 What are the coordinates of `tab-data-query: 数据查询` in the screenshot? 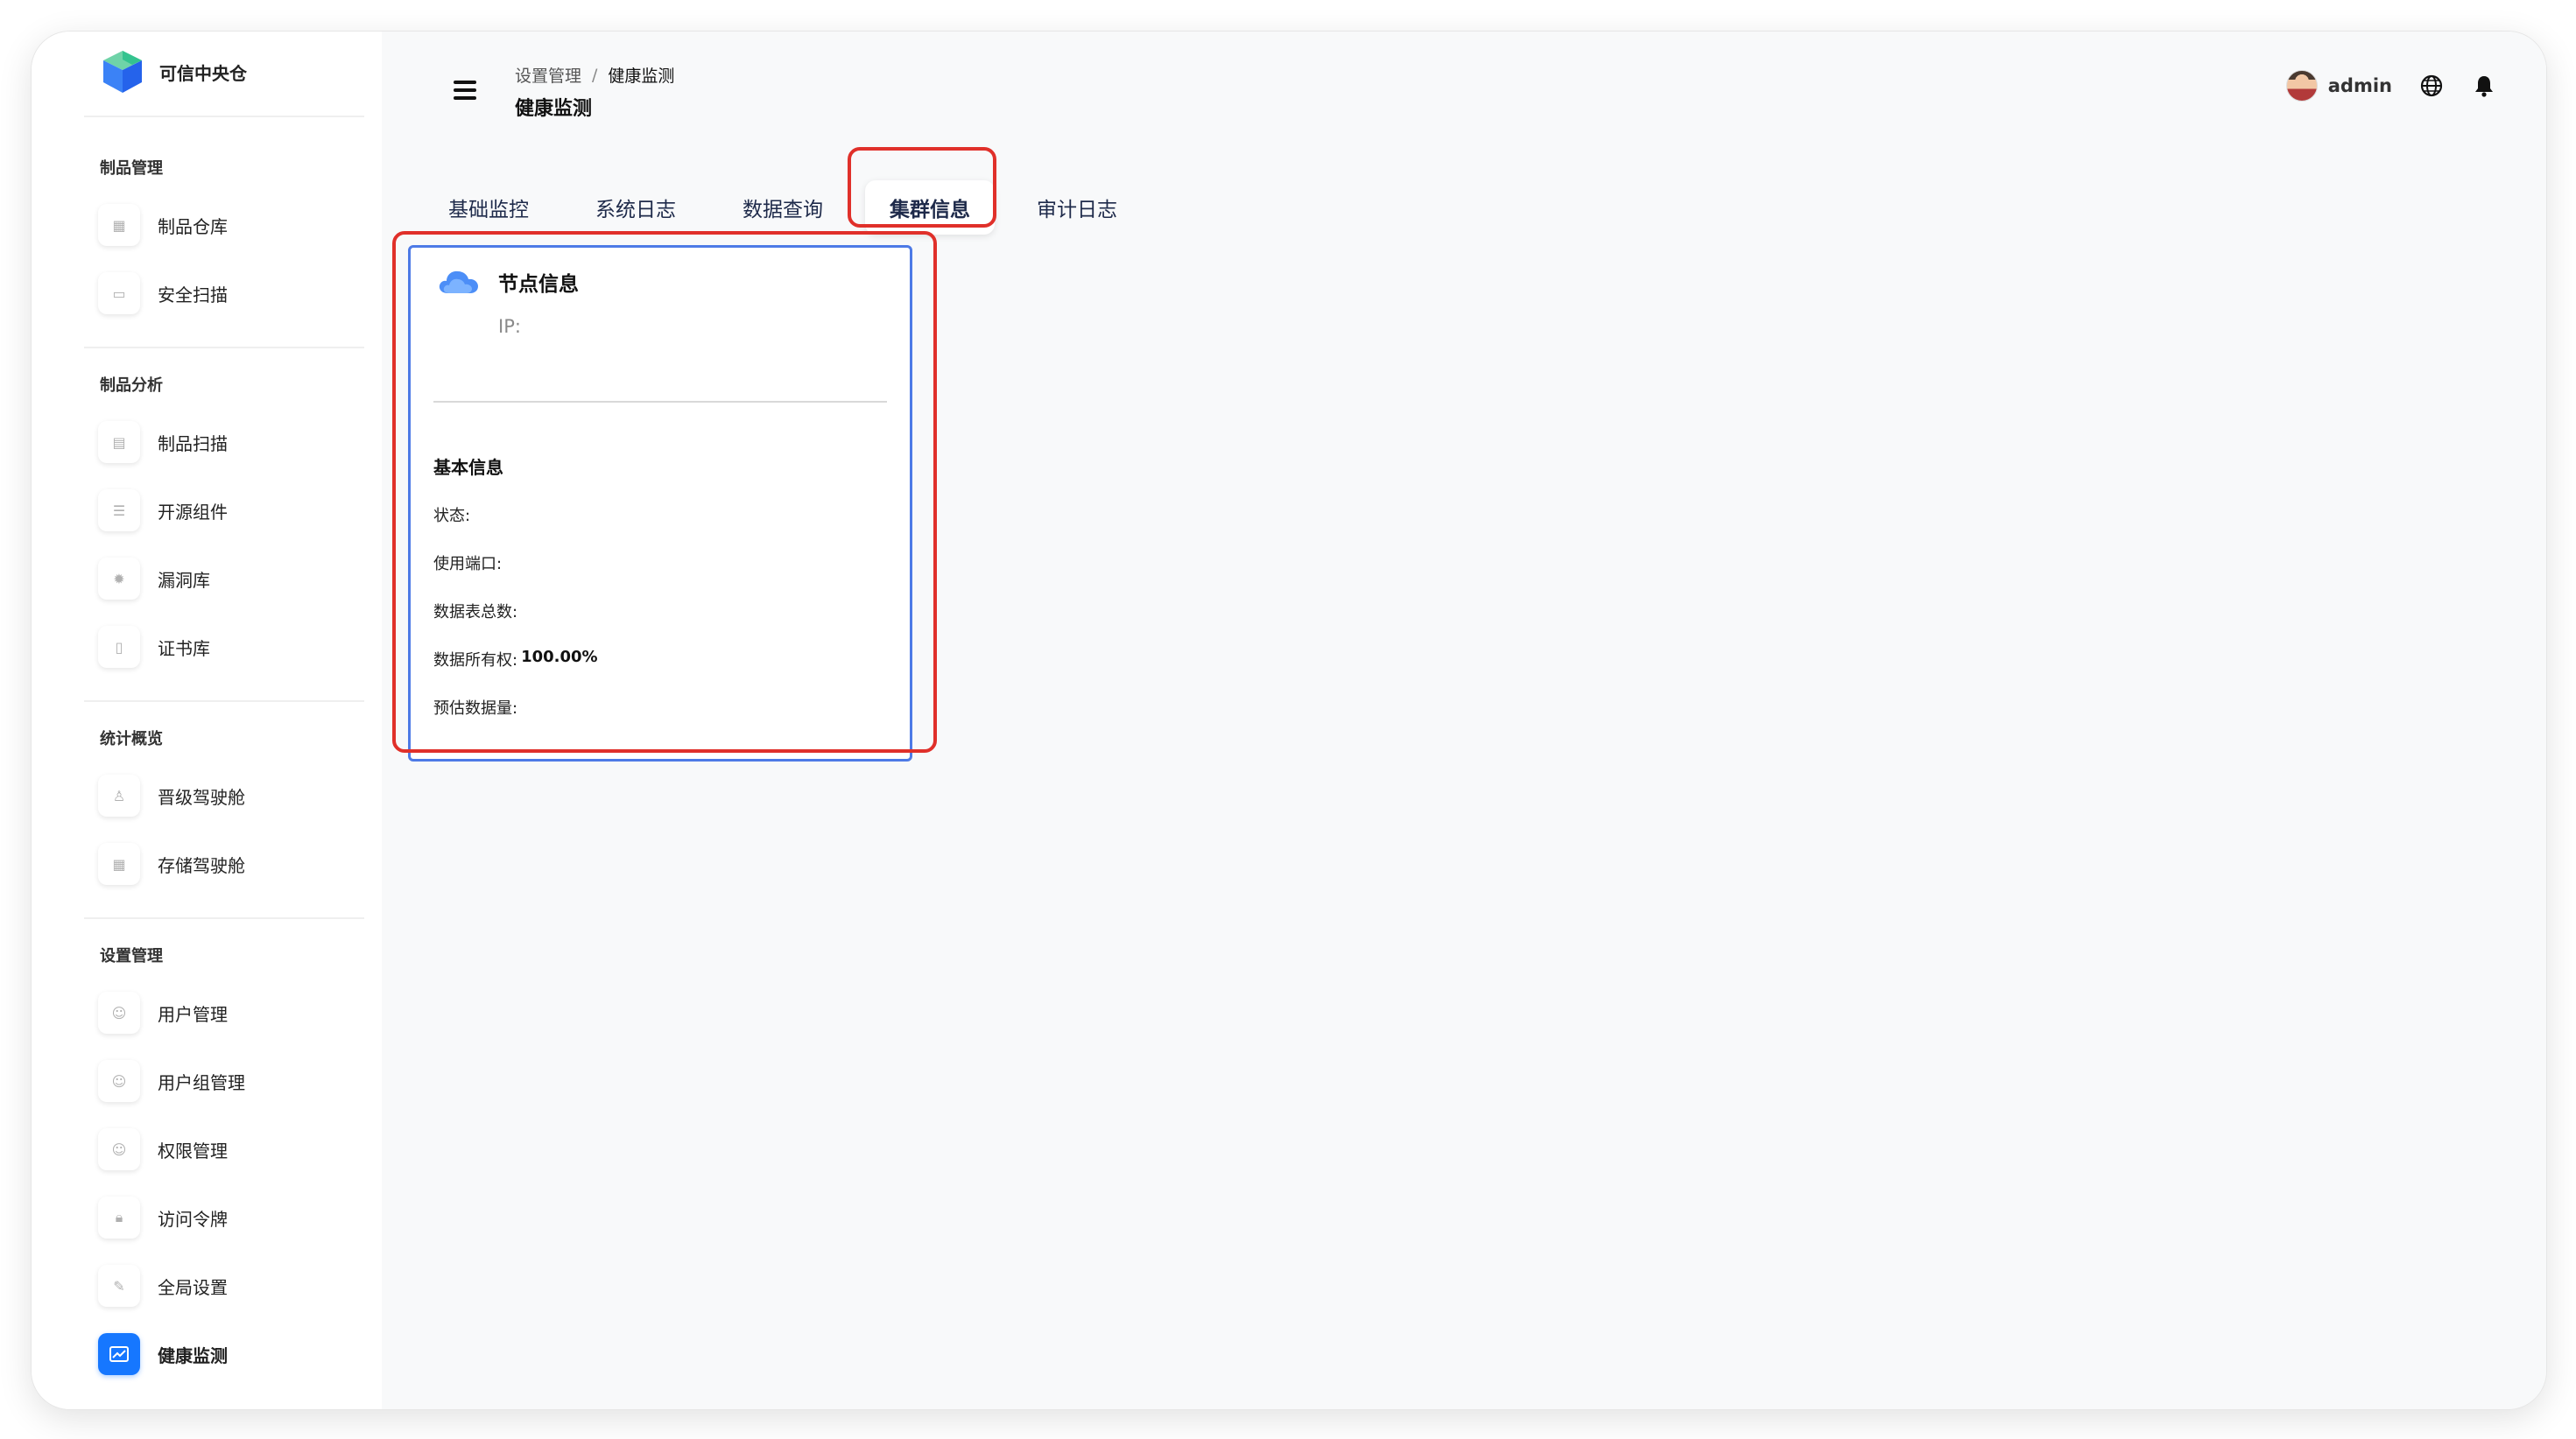 It's located at (783, 207).